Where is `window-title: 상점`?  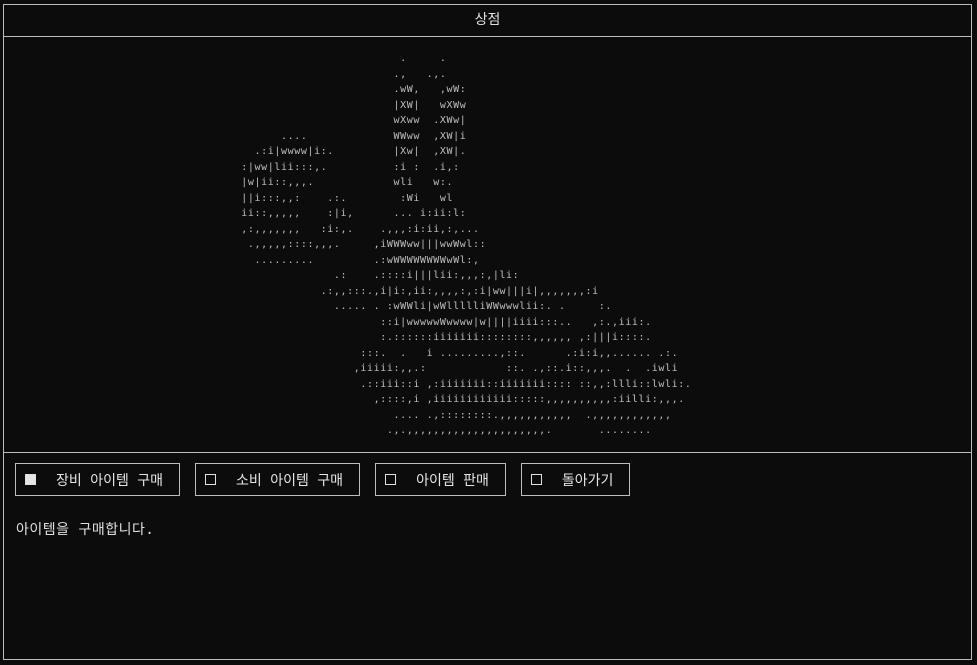
window-title: 상점 is located at coordinates (487, 21).